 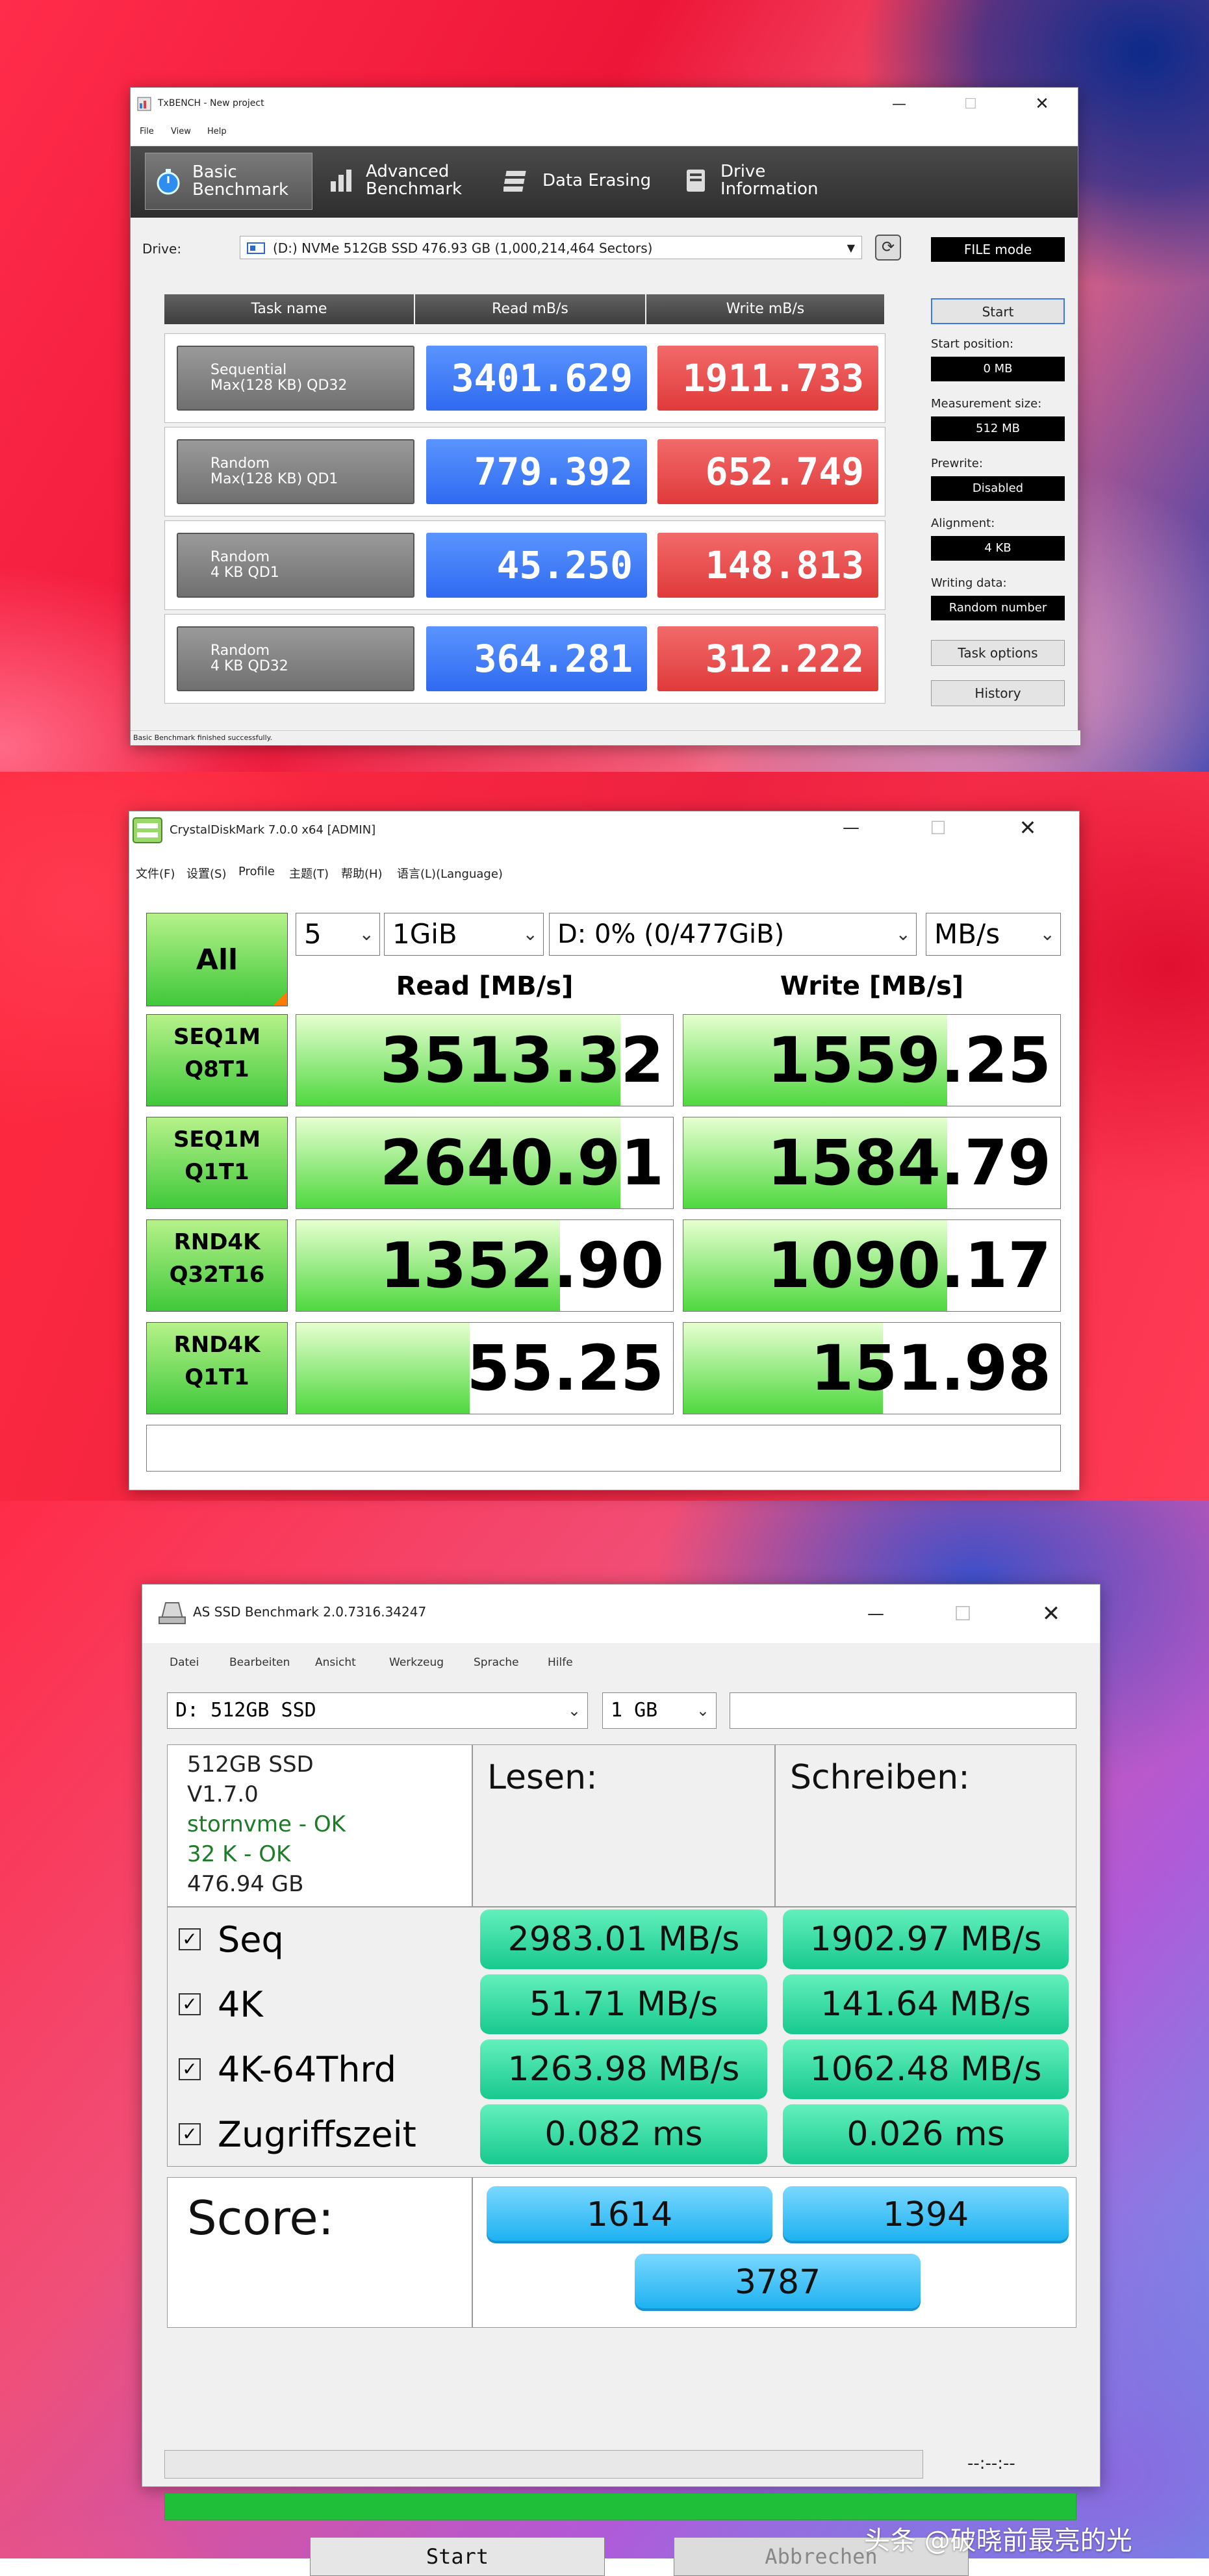 I want to click on menu-werkzeug: Werkzeug, so click(x=416, y=1662).